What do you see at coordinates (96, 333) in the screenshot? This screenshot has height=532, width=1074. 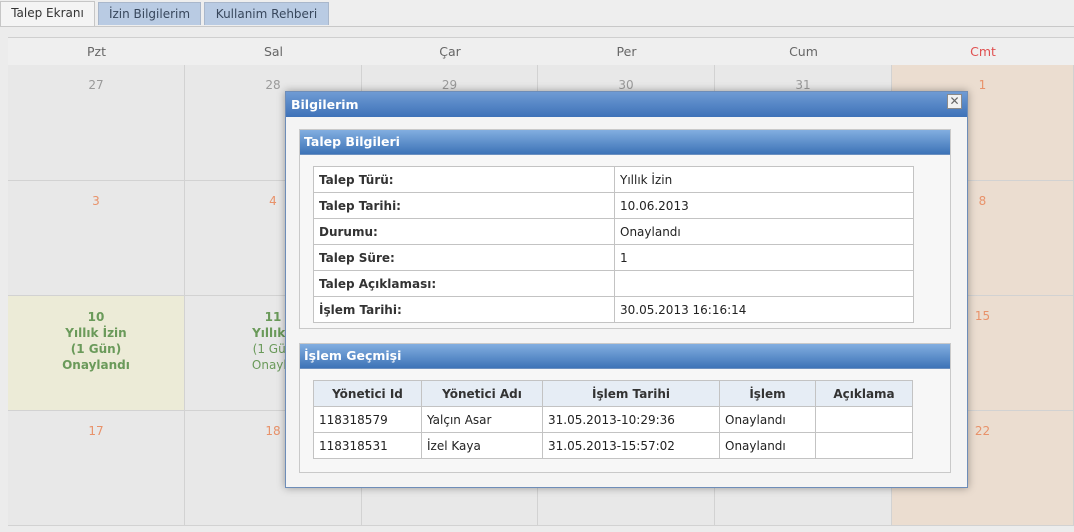 I see `leave-type: Yıllık İzin` at bounding box center [96, 333].